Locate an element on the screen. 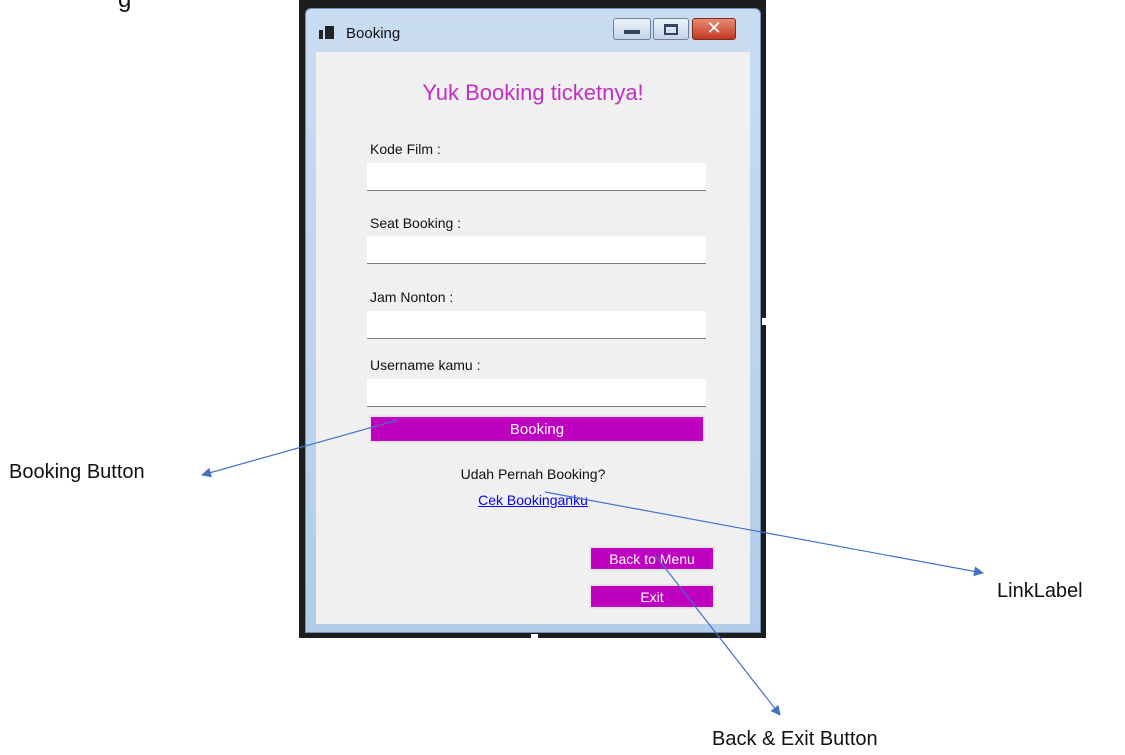 The height and width of the screenshot is (755, 1125). linklabel-arrow is located at coordinates (764, 534).